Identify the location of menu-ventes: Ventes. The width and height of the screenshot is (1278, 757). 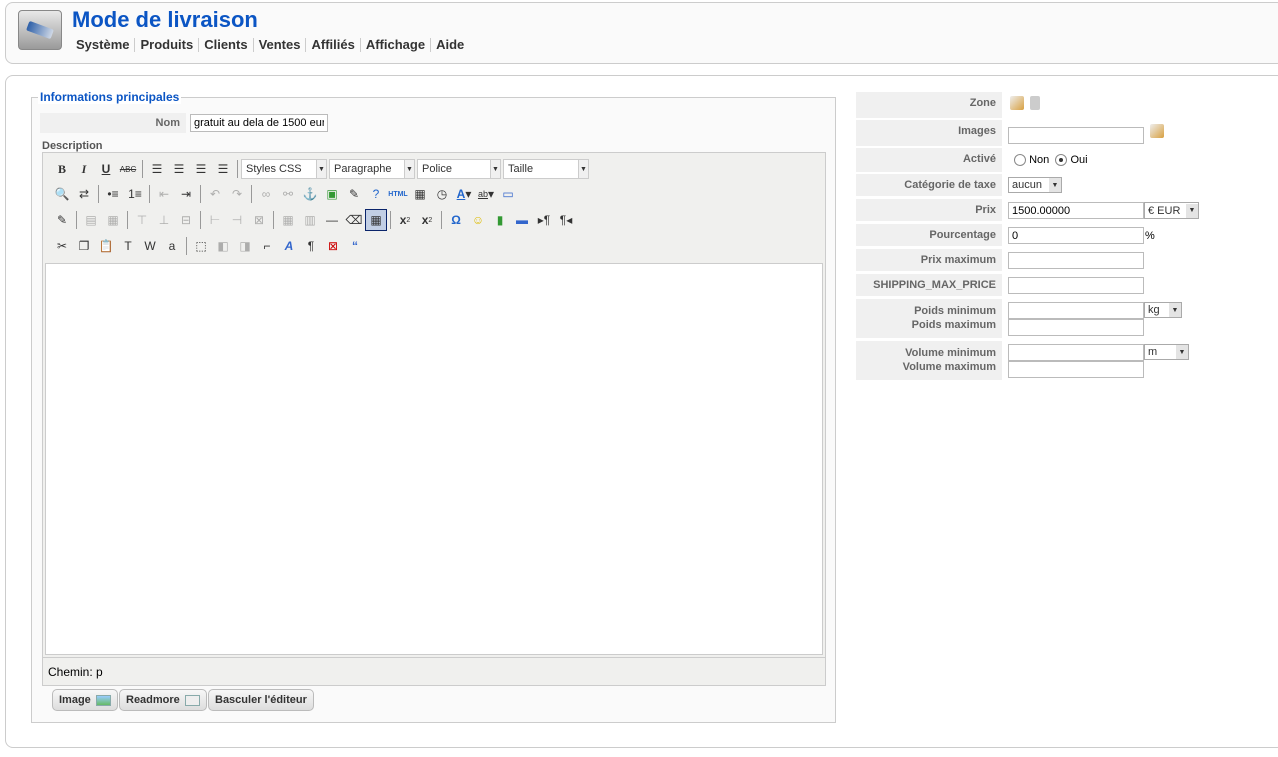
(279, 45).